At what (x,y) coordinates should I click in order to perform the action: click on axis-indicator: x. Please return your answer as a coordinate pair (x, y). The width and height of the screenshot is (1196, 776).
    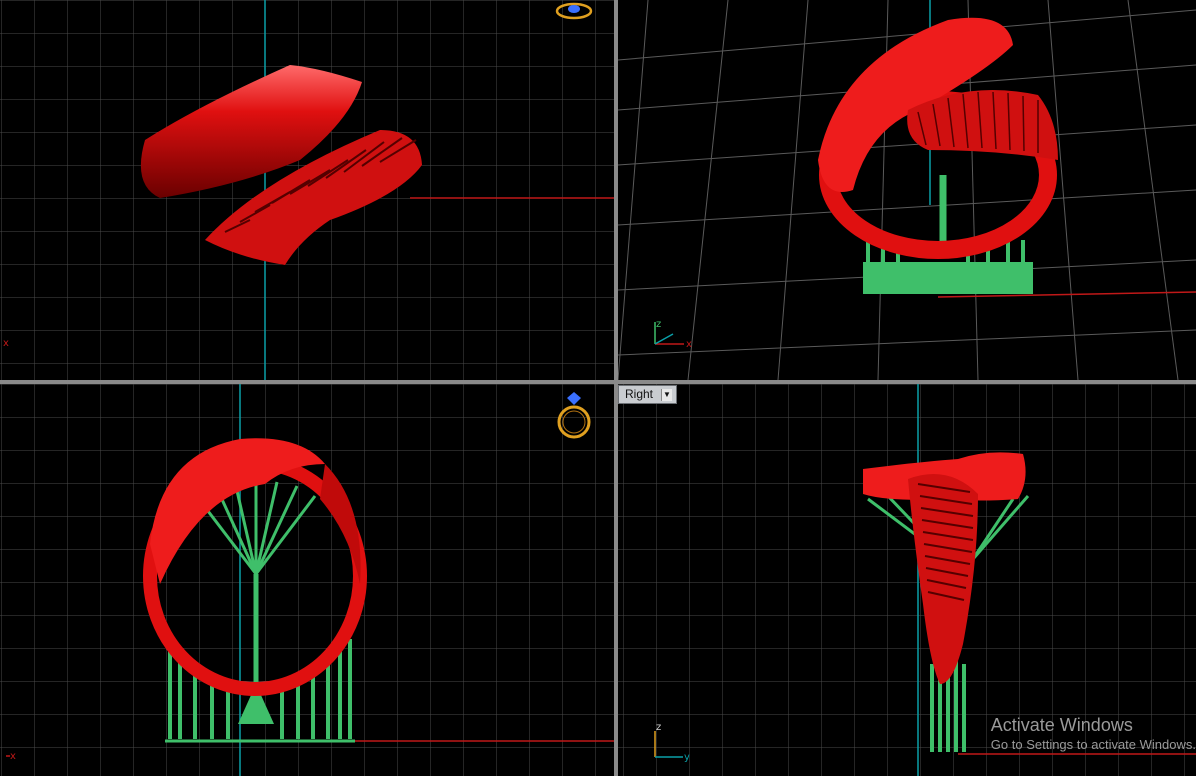
    Looking at the image, I should click on (11, 756).